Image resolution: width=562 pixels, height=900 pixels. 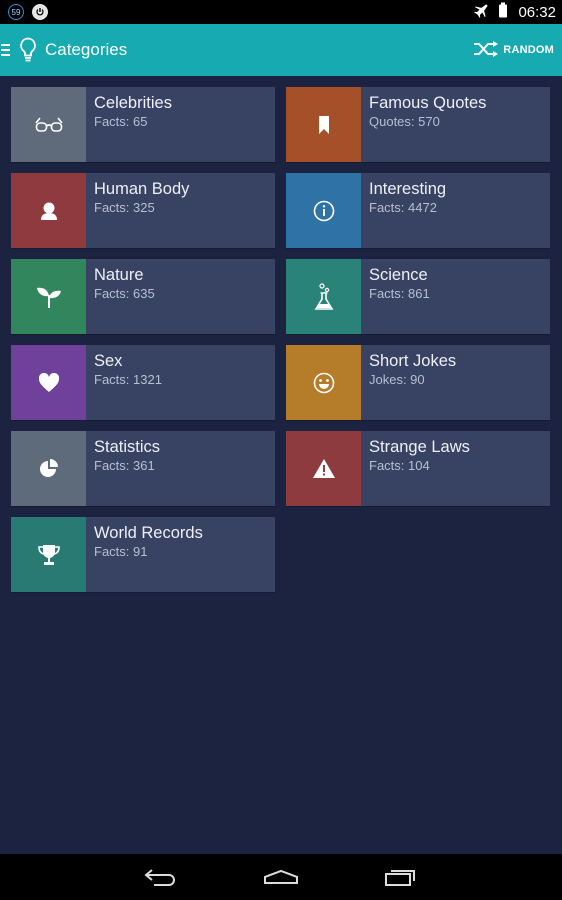 What do you see at coordinates (537, 12) in the screenshot?
I see `clock: 06:32` at bounding box center [537, 12].